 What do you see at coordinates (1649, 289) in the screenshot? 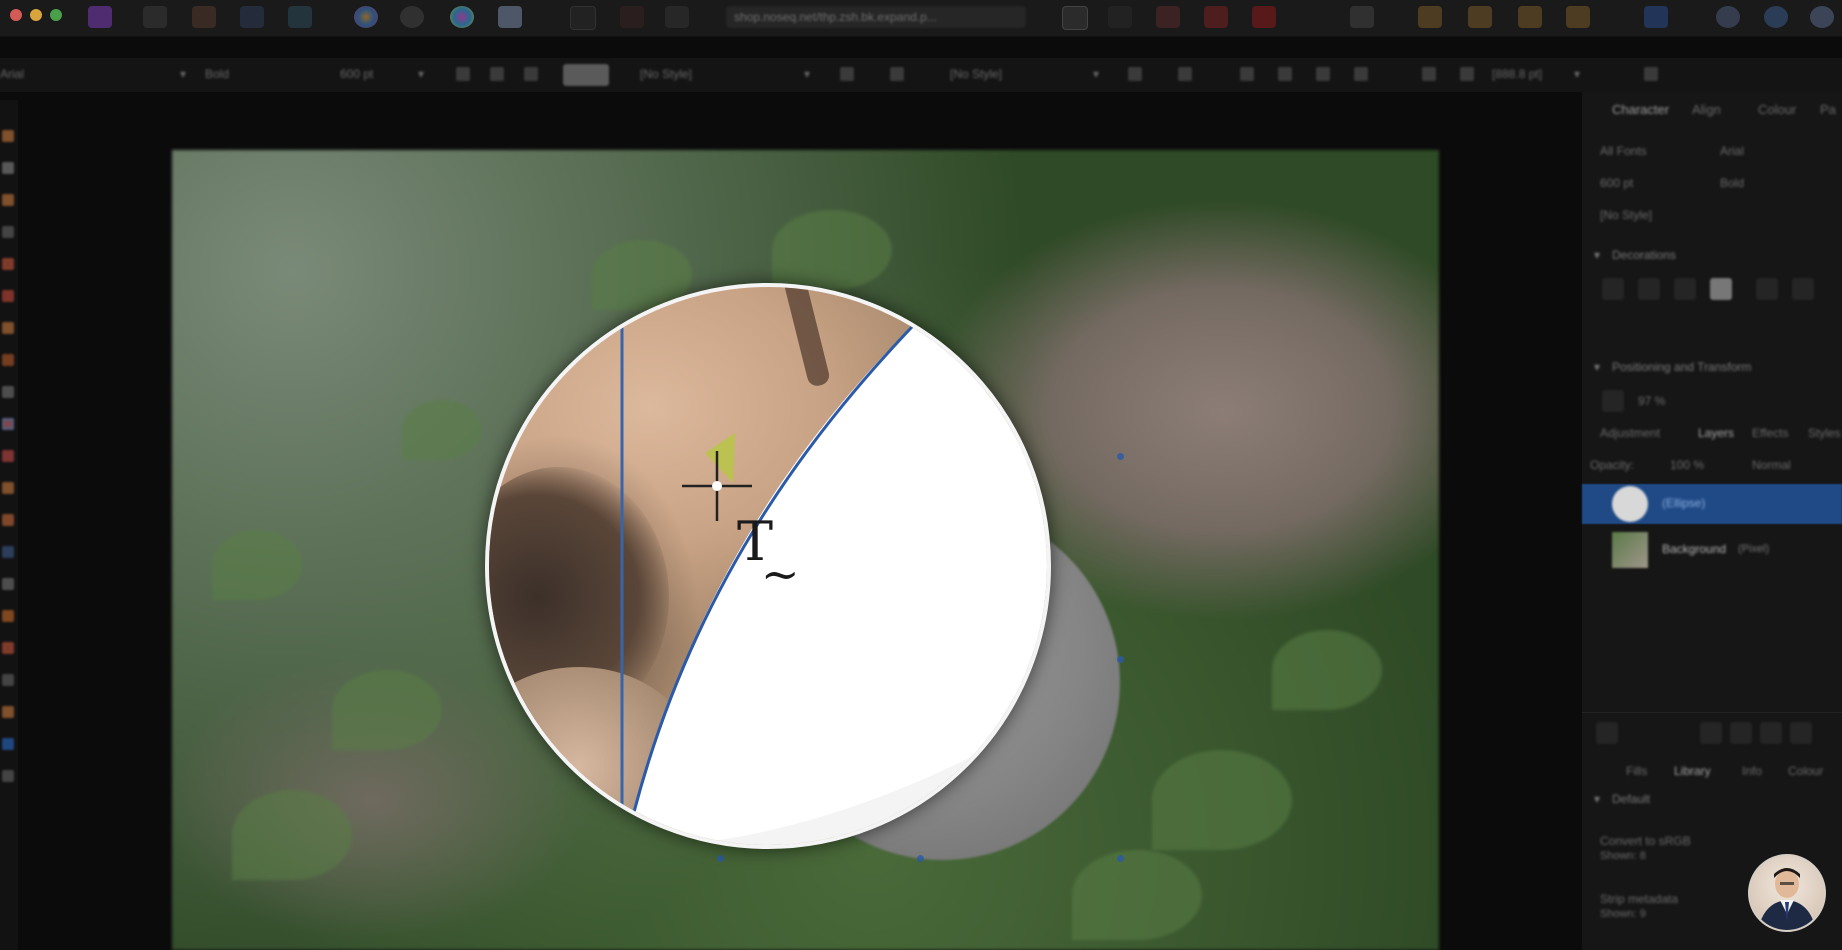
I see `double-underline-icon` at bounding box center [1649, 289].